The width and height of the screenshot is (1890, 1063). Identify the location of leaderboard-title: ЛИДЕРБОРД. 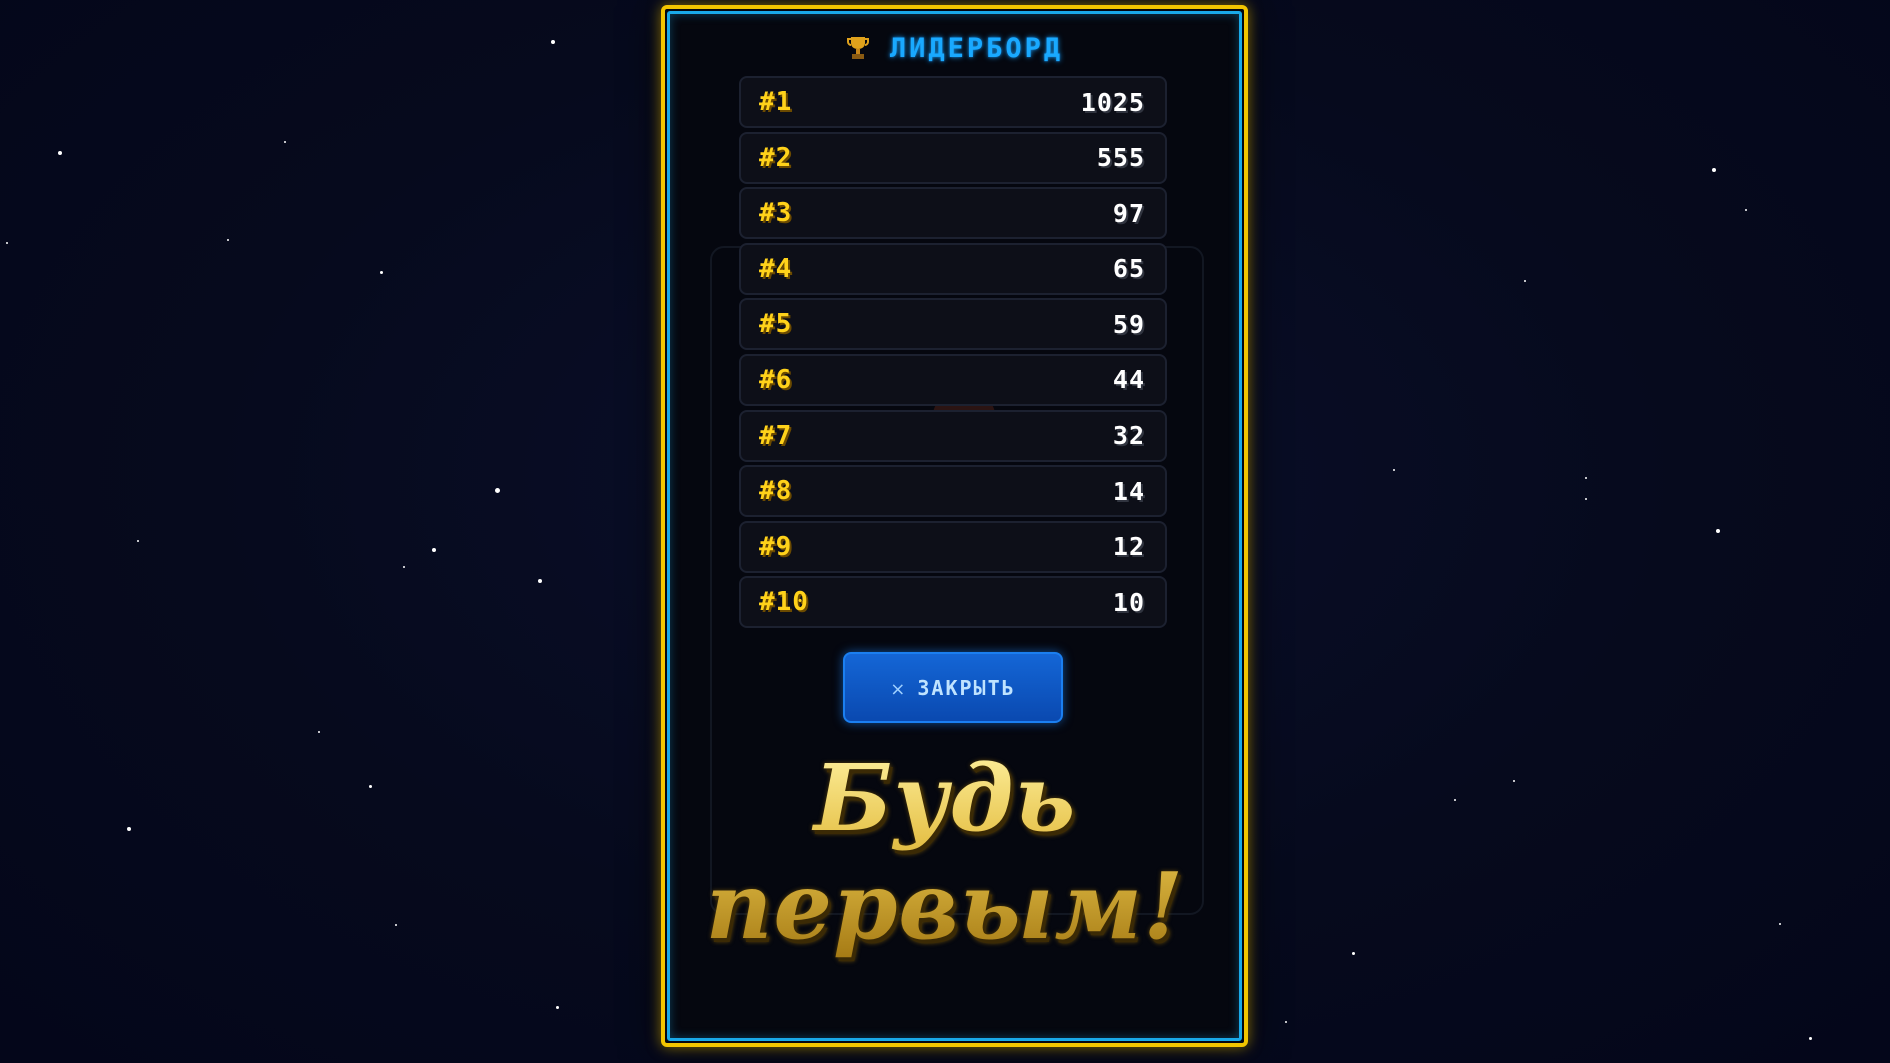
(976, 48).